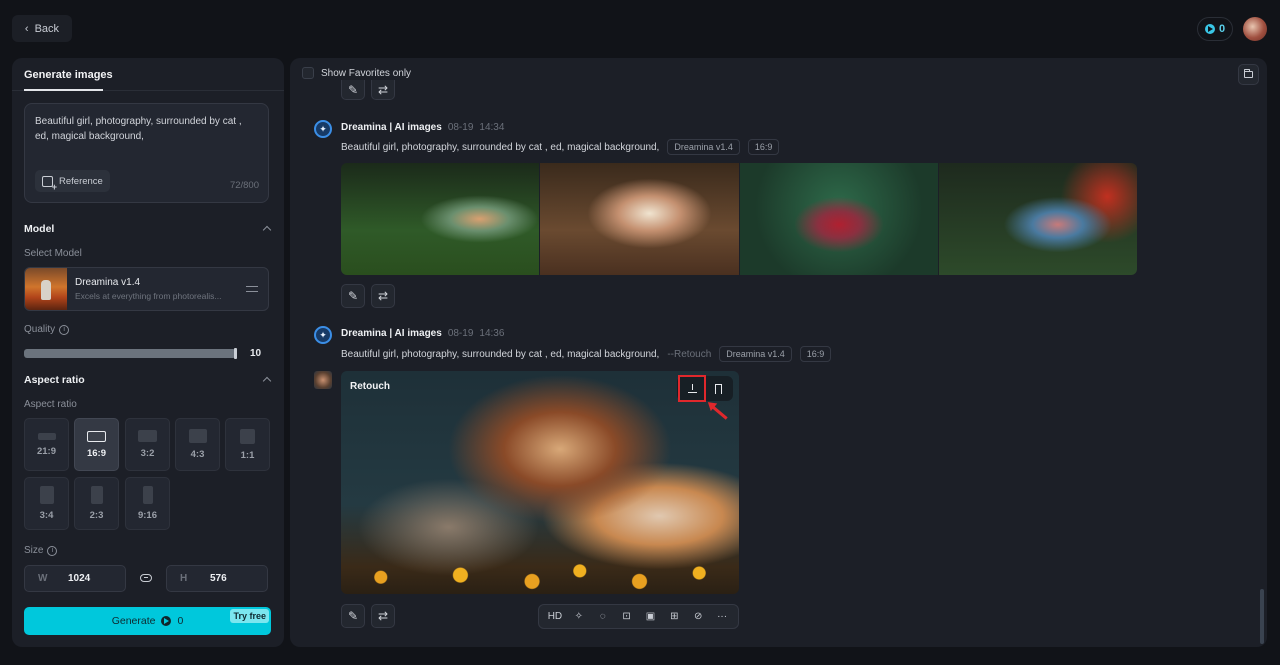  What do you see at coordinates (492, 127) in the screenshot?
I see `message-time: 14:34` at bounding box center [492, 127].